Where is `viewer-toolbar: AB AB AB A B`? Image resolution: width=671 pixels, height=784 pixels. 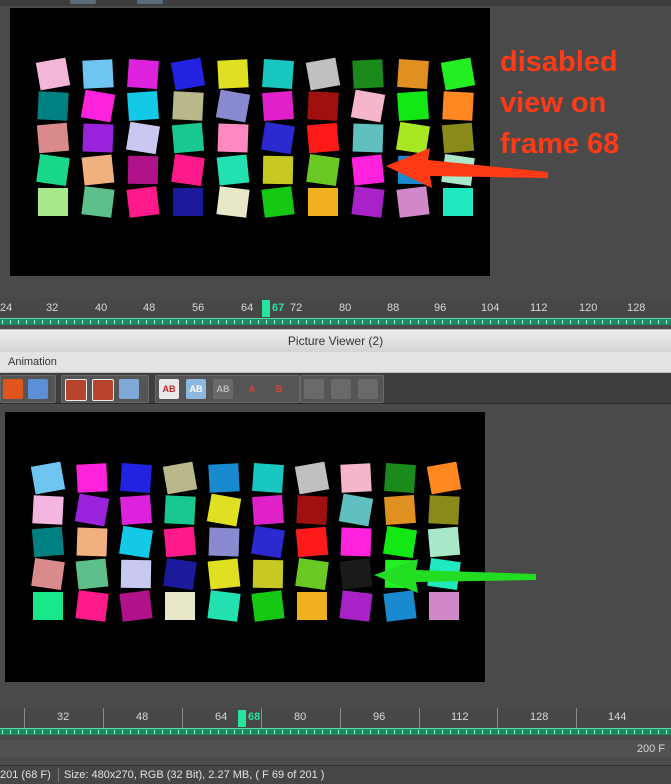 viewer-toolbar: AB AB AB A B is located at coordinates (335, 388).